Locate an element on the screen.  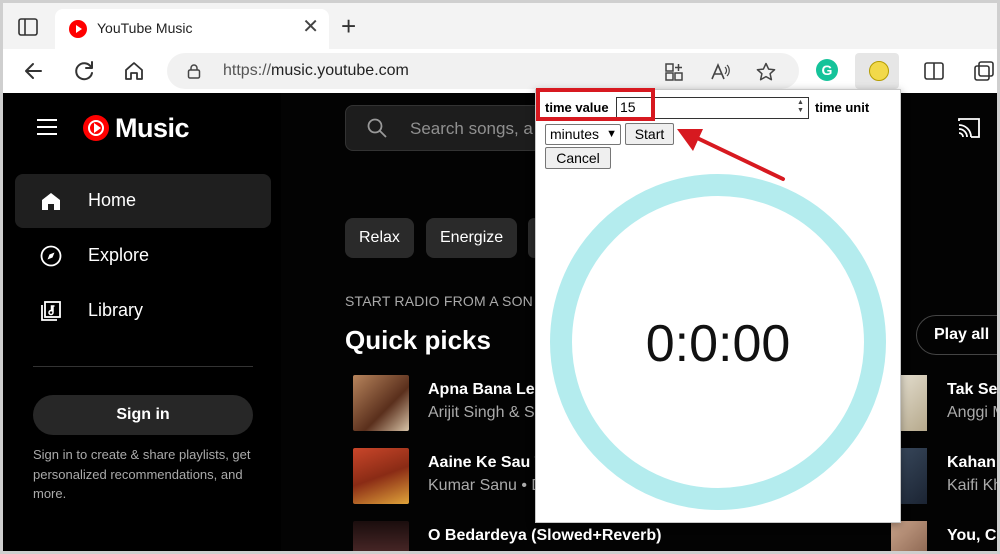
song-artist: Kaifi Kh is located at coordinates (972, 486).